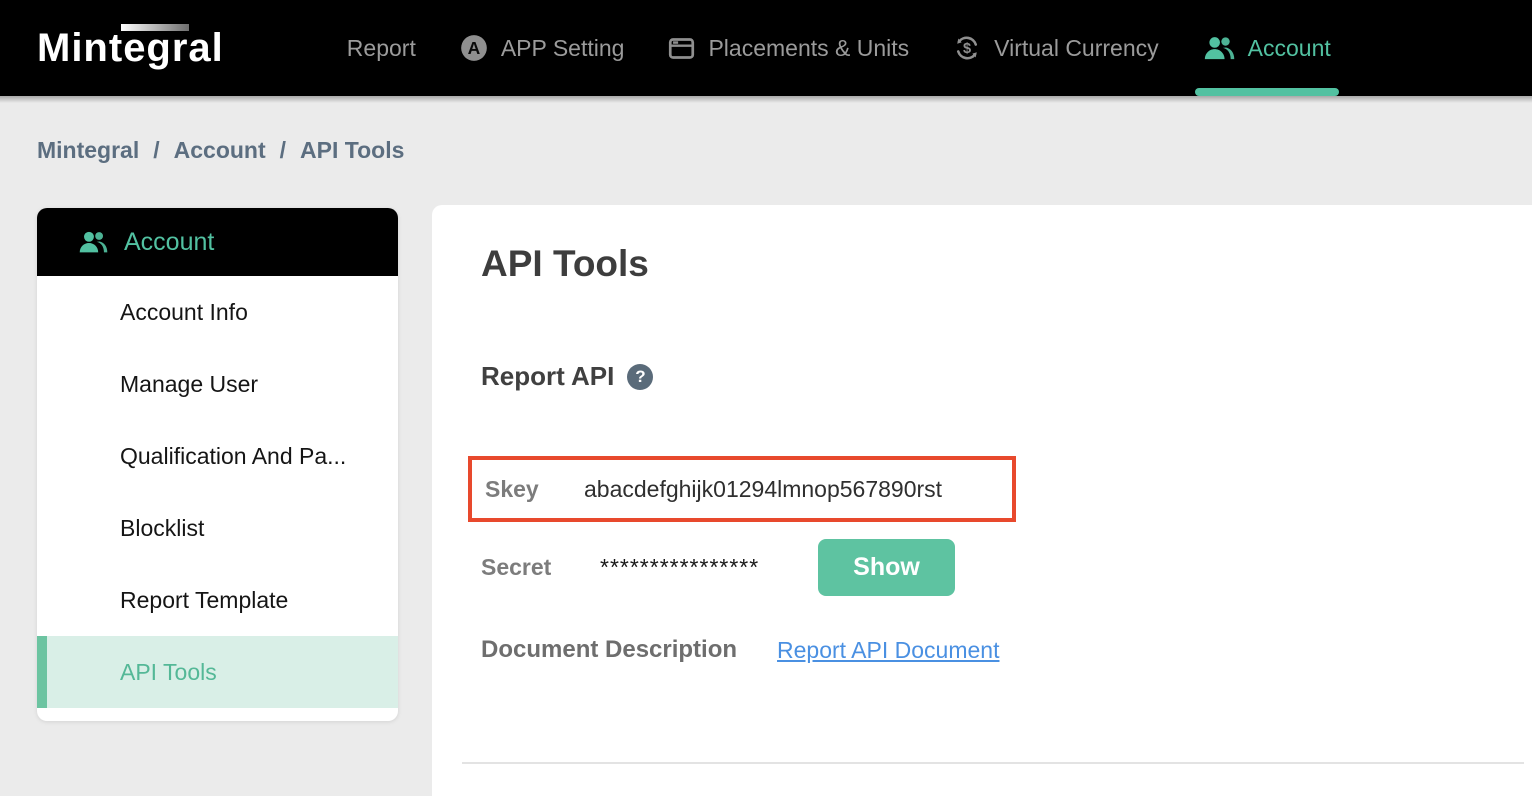 The height and width of the screenshot is (796, 1532). Describe the element at coordinates (512, 488) in the screenshot. I see `skey-label: Skey` at that location.